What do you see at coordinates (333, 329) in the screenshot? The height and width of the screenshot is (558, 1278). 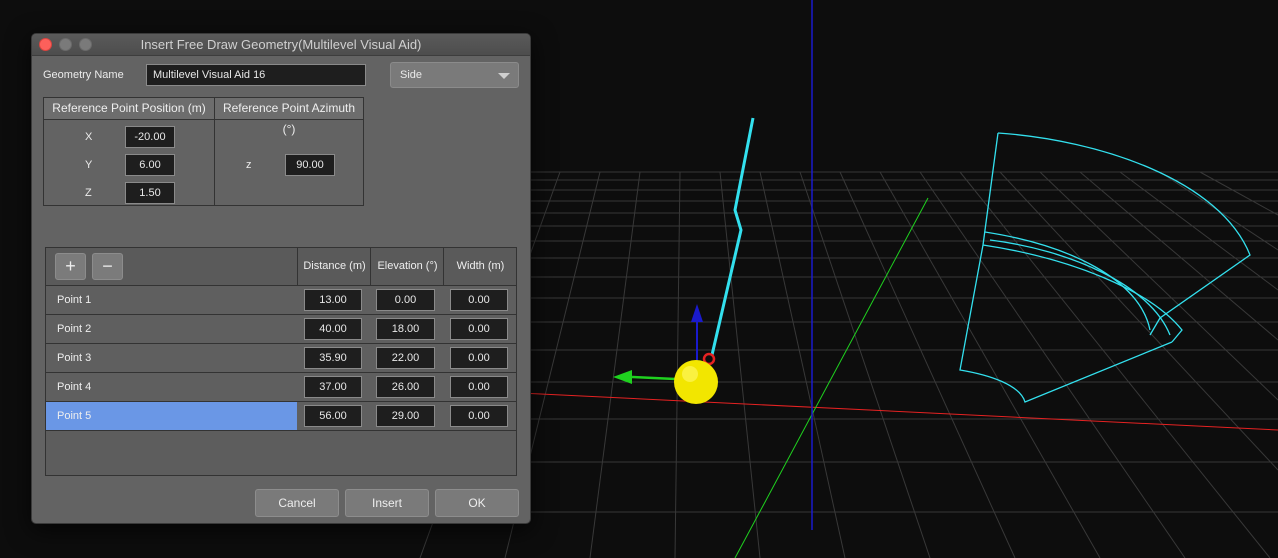 I see `distance-input: 40.00` at bounding box center [333, 329].